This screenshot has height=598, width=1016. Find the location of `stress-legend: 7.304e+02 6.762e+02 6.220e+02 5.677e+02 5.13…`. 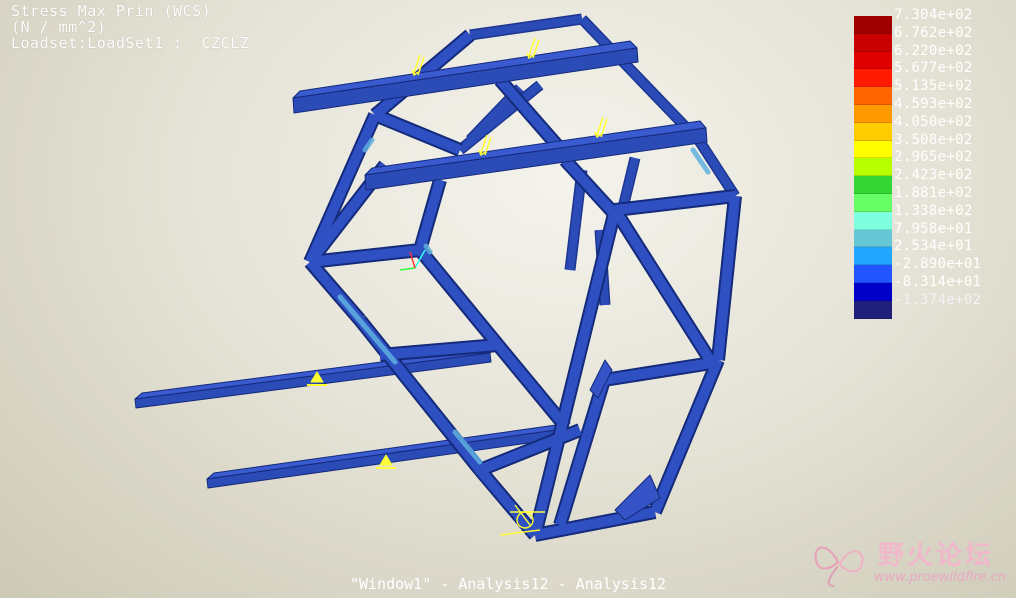

stress-legend: 7.304e+02 6.762e+02 6.220e+02 5.677e+02 5.13… is located at coordinates (929, 163).